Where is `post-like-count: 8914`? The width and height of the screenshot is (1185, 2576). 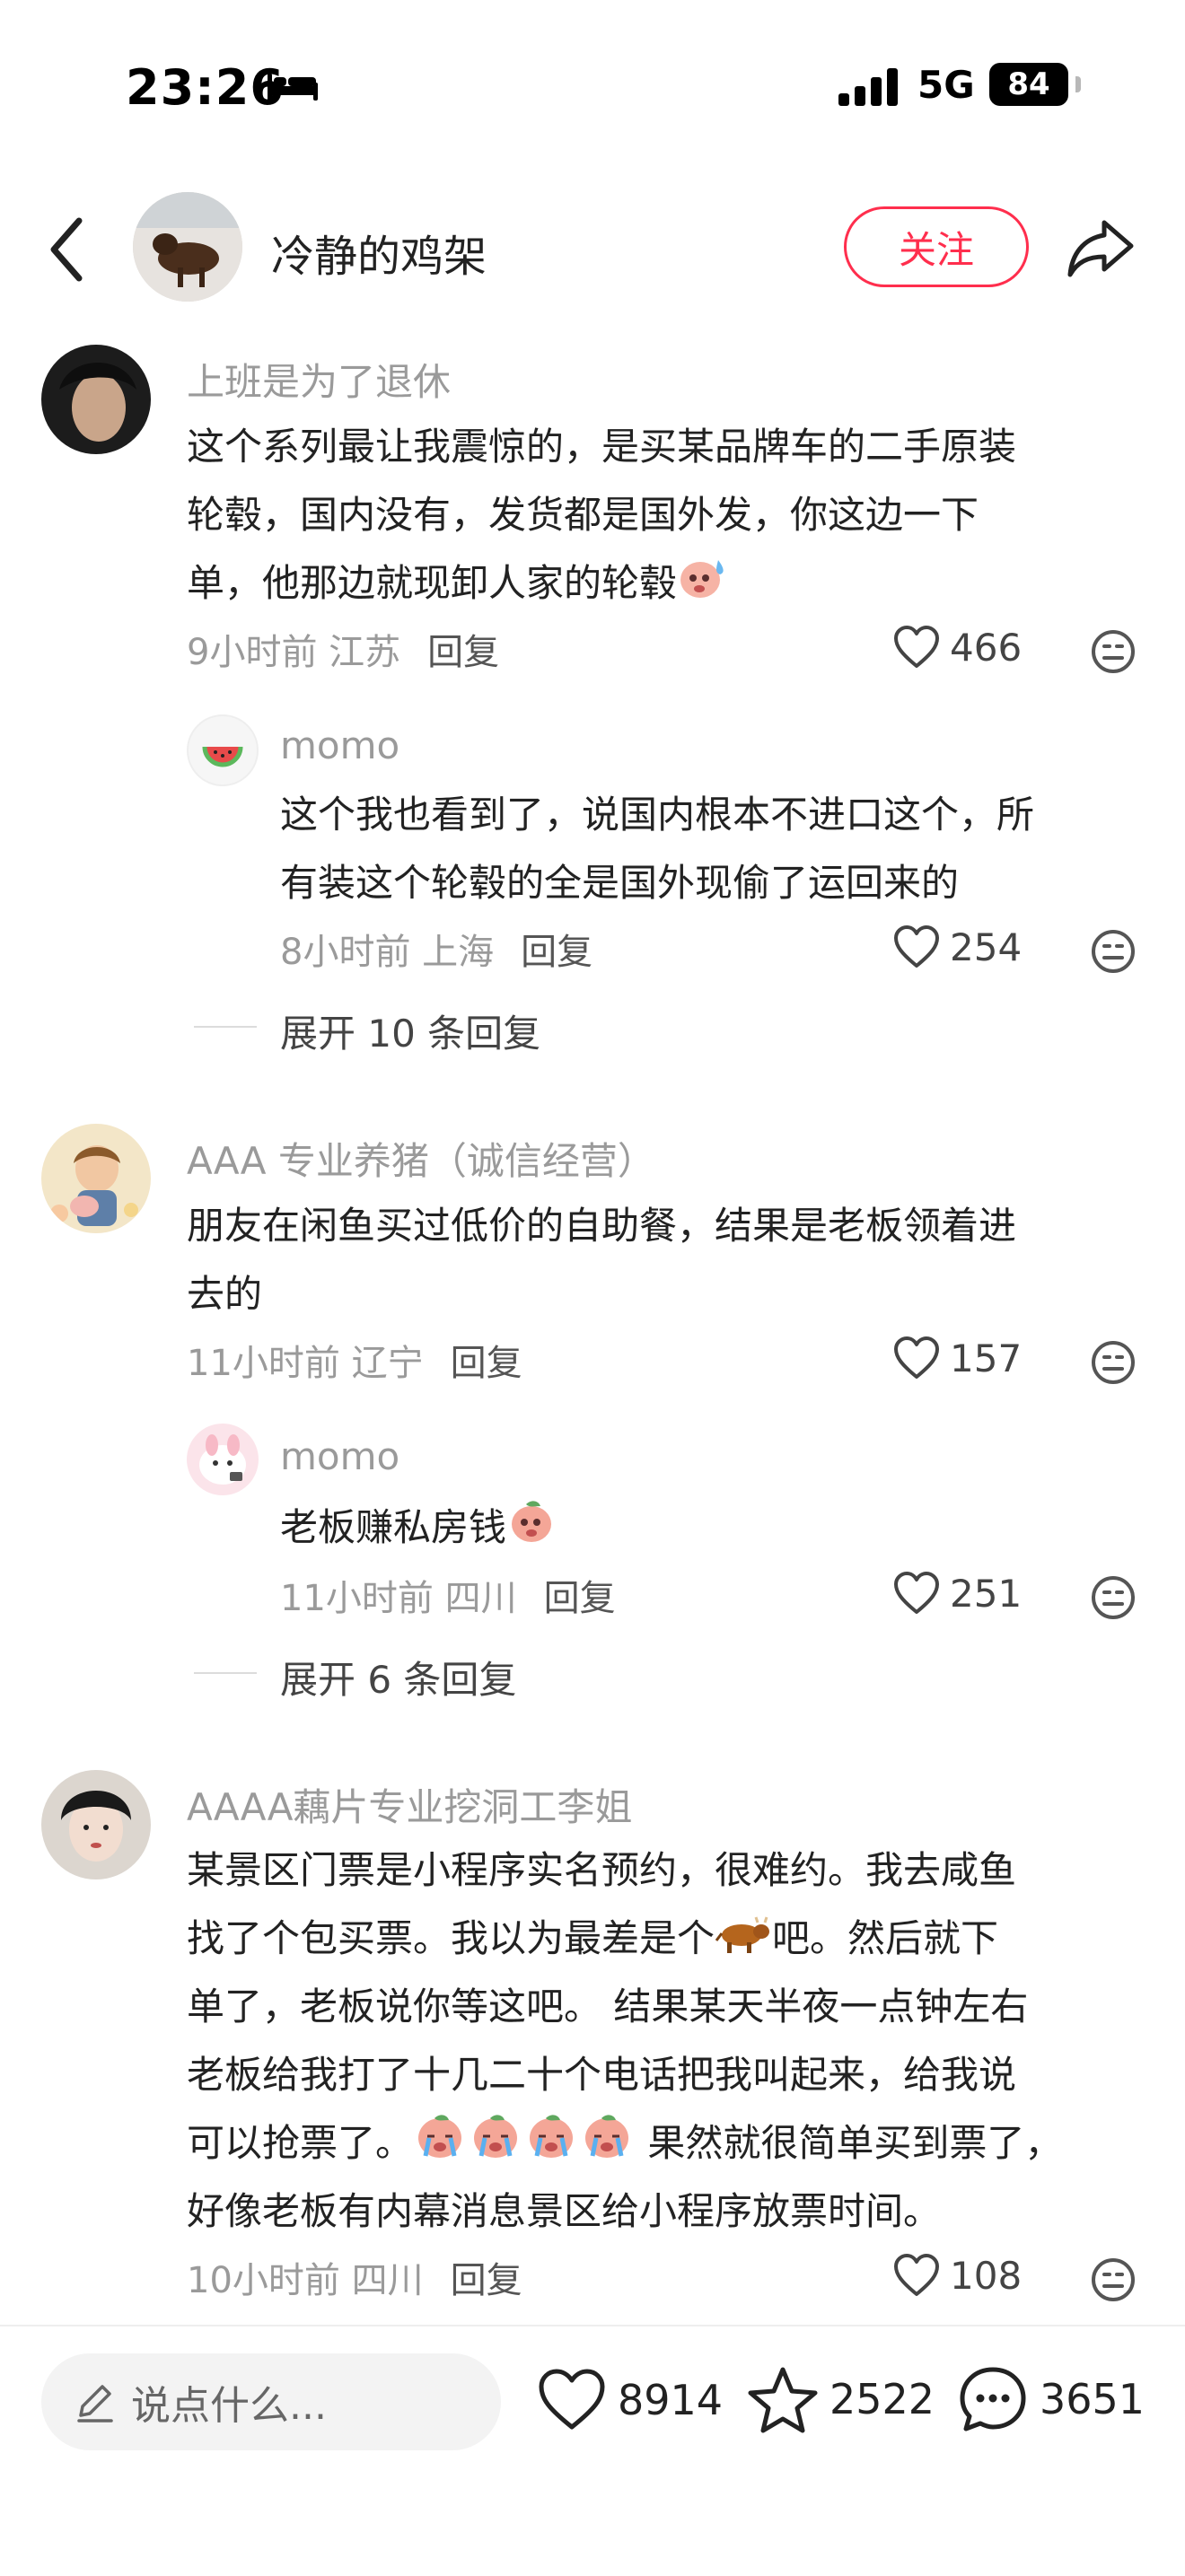
post-like-count: 8914 is located at coordinates (671, 2400).